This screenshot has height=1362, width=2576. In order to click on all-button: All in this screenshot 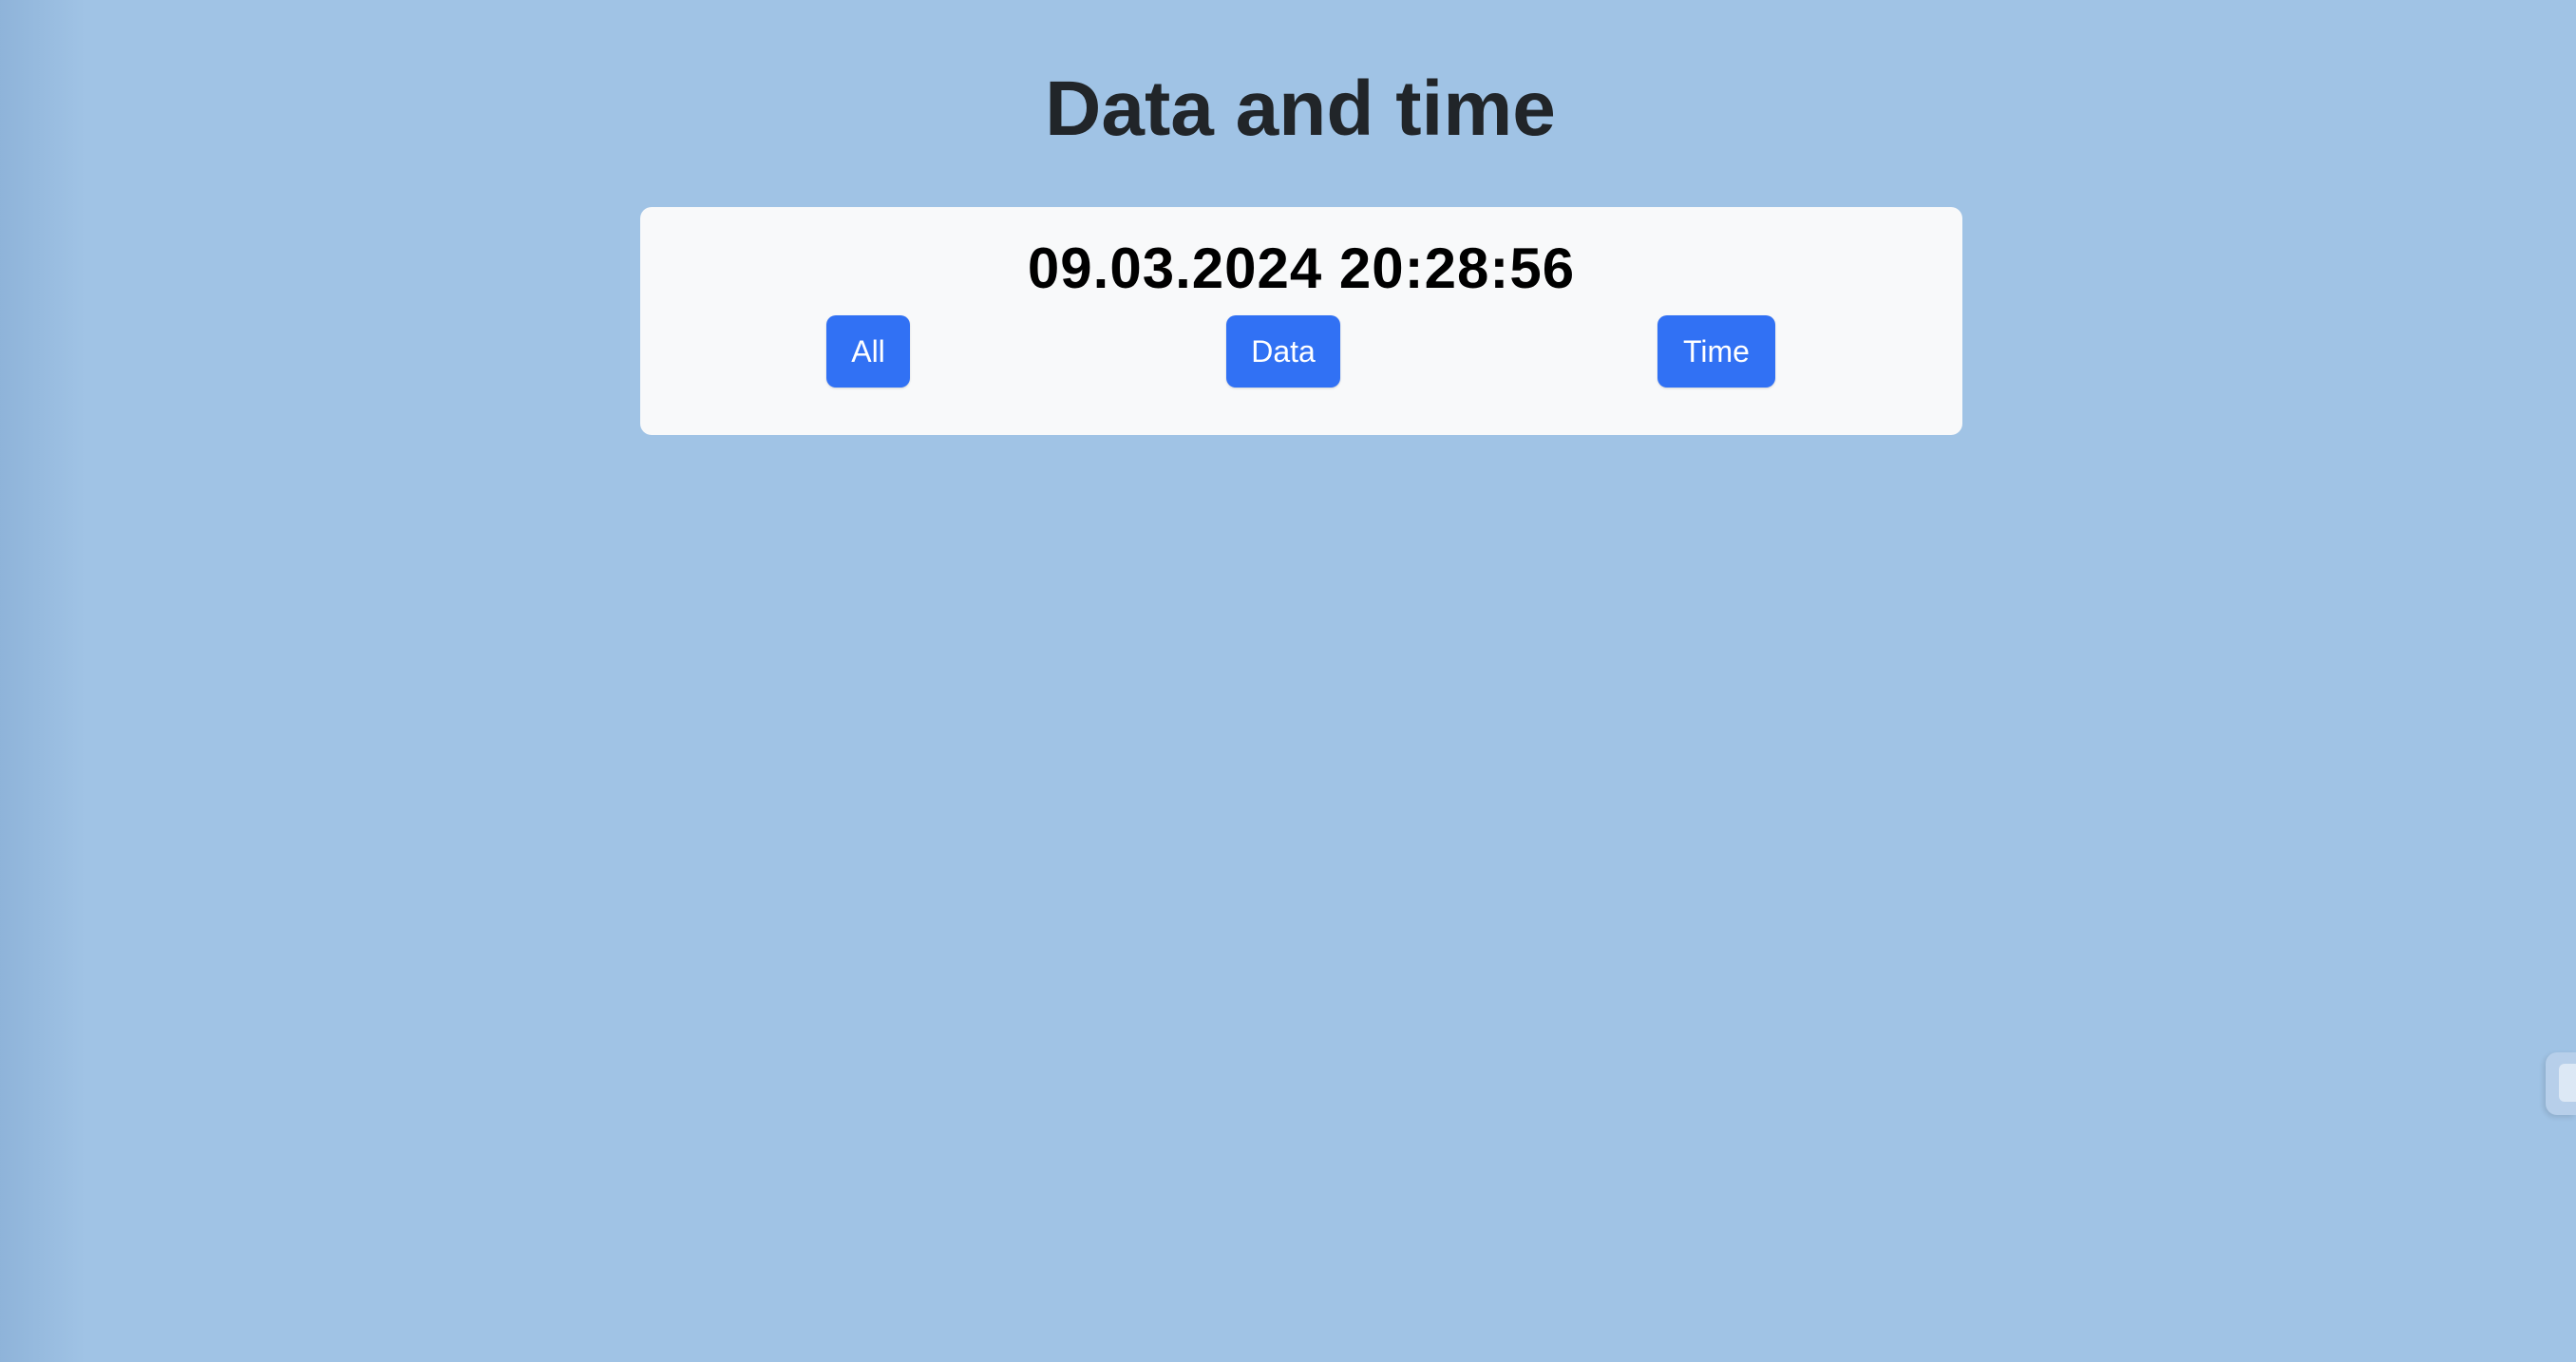, I will do `click(868, 351)`.